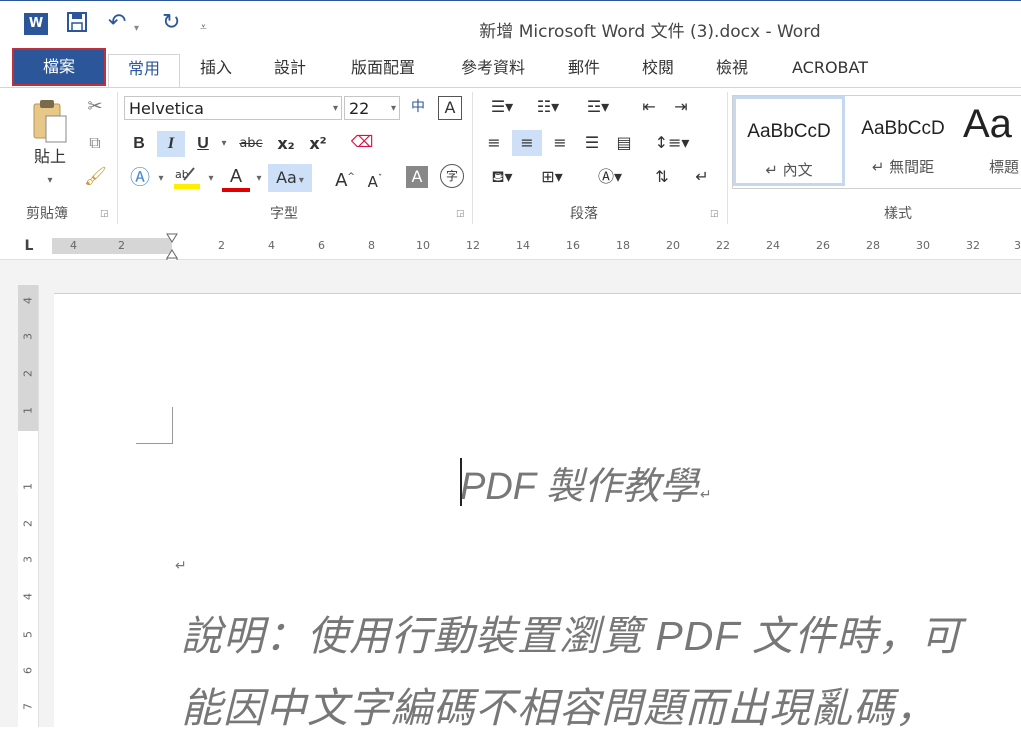 This screenshot has width=1021, height=744. I want to click on paste-button, so click(50, 121).